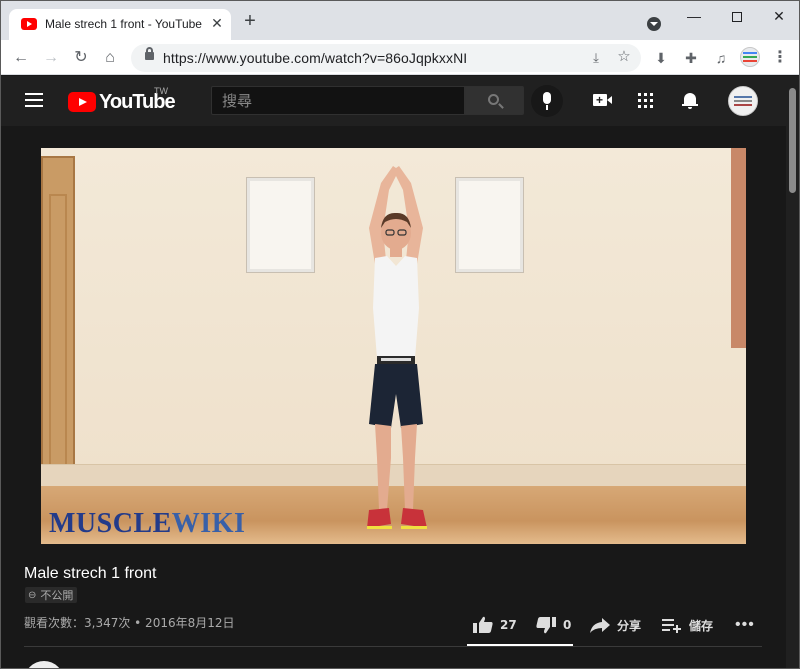  What do you see at coordinates (29, 24) in the screenshot?
I see `youtube-favicon-icon` at bounding box center [29, 24].